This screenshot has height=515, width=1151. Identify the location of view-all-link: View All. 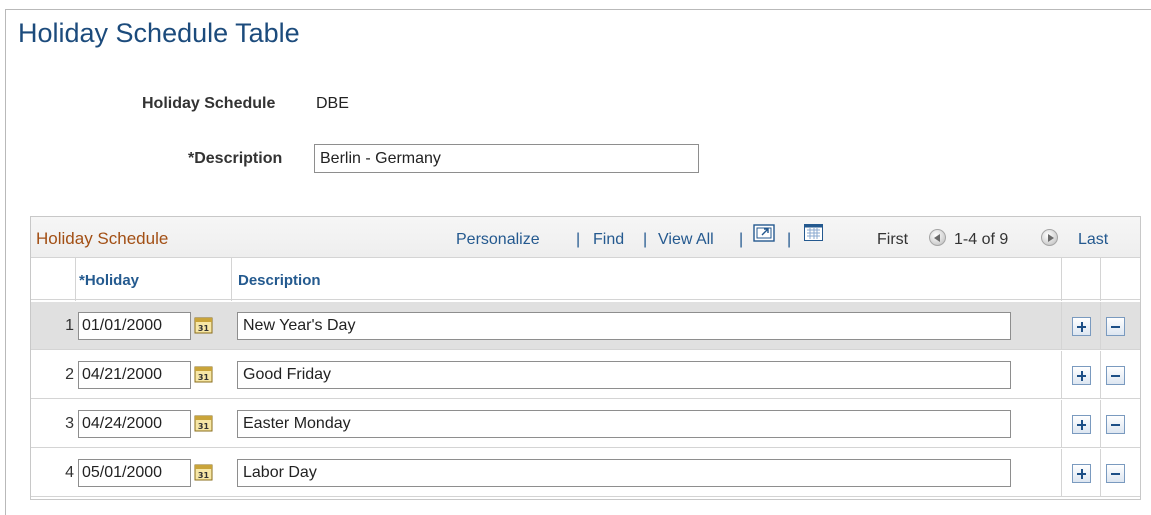
(686, 240).